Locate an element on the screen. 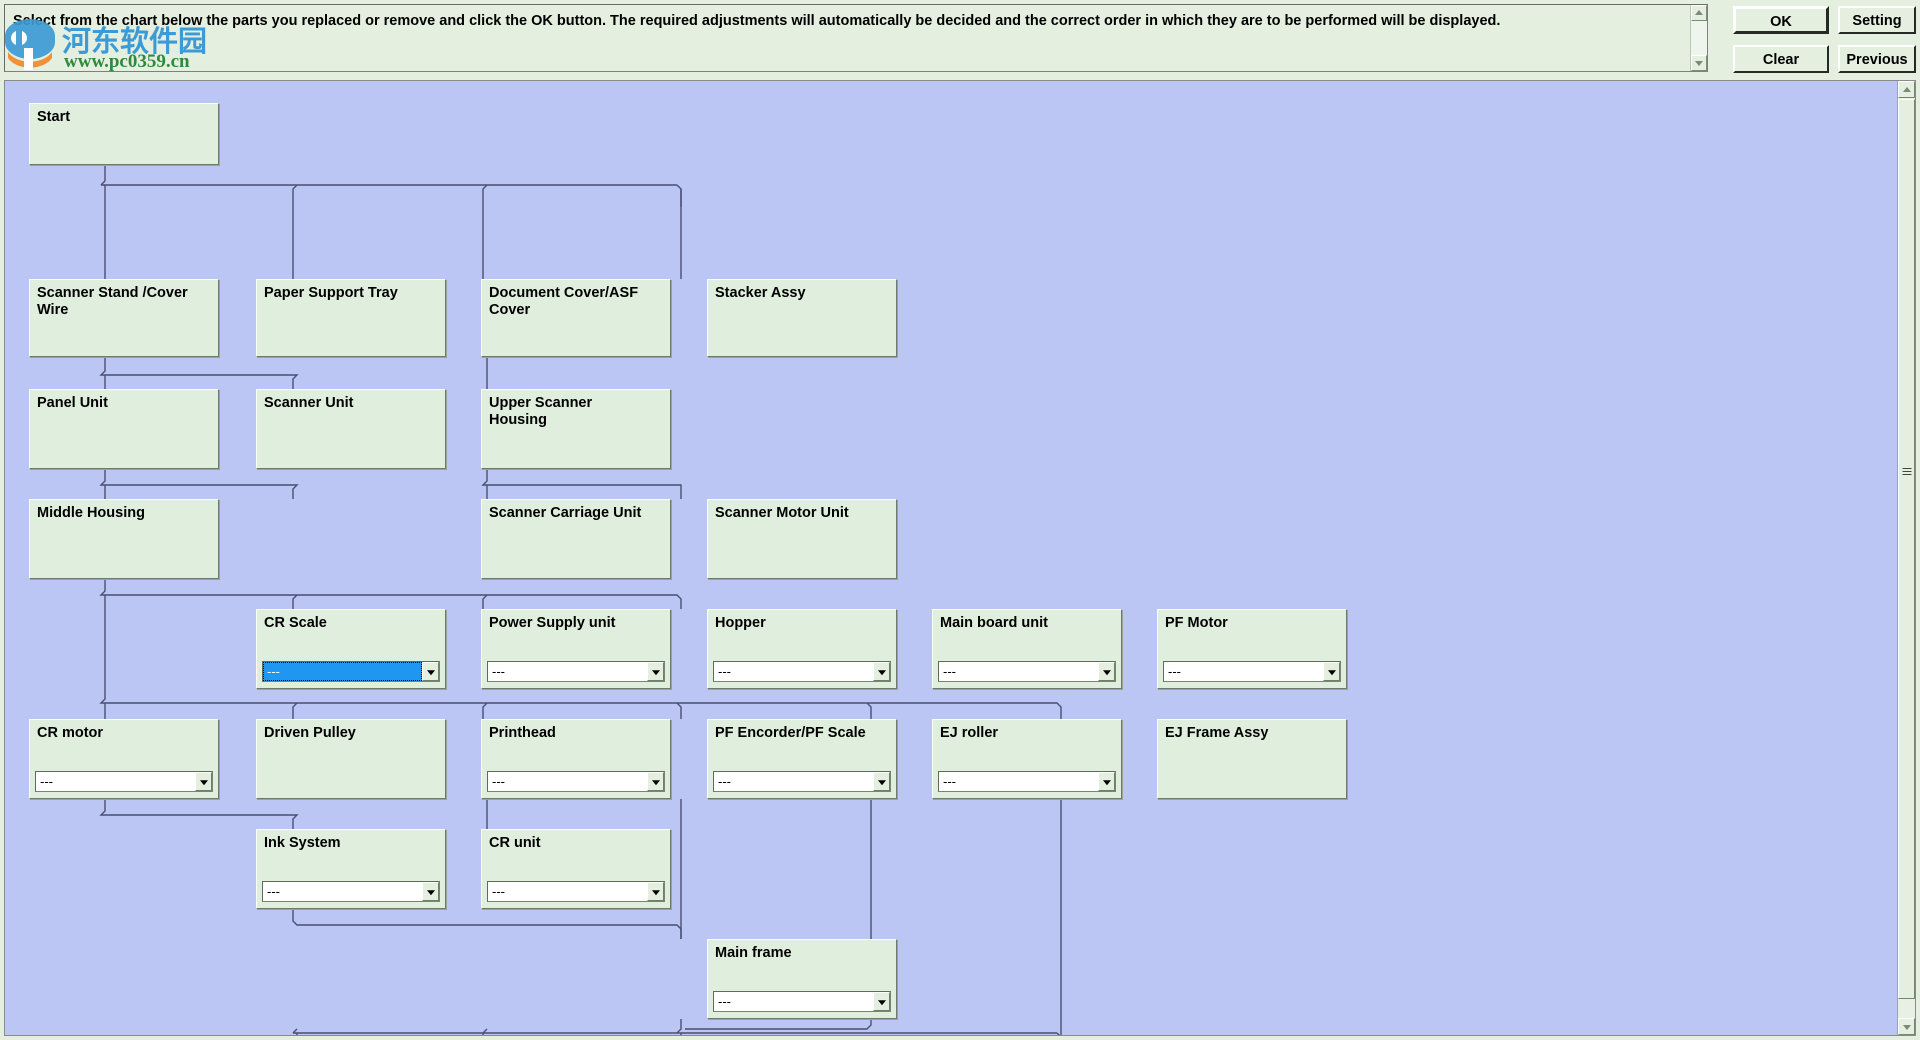 This screenshot has height=1040, width=1920. chart-node-label: Main board unit is located at coordinates (994, 623).